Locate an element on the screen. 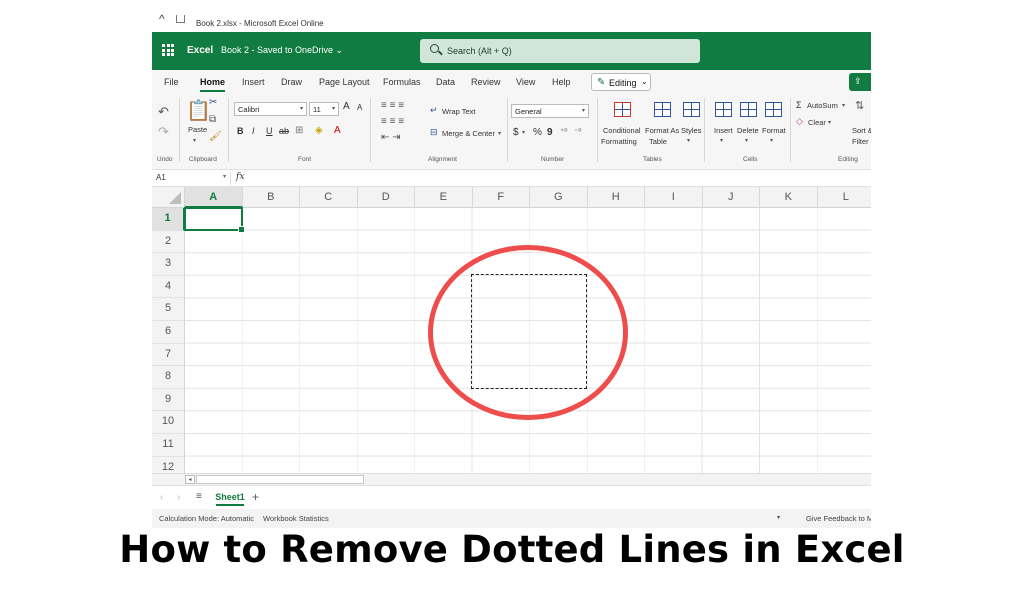  column-header-b: B is located at coordinates (271, 197).